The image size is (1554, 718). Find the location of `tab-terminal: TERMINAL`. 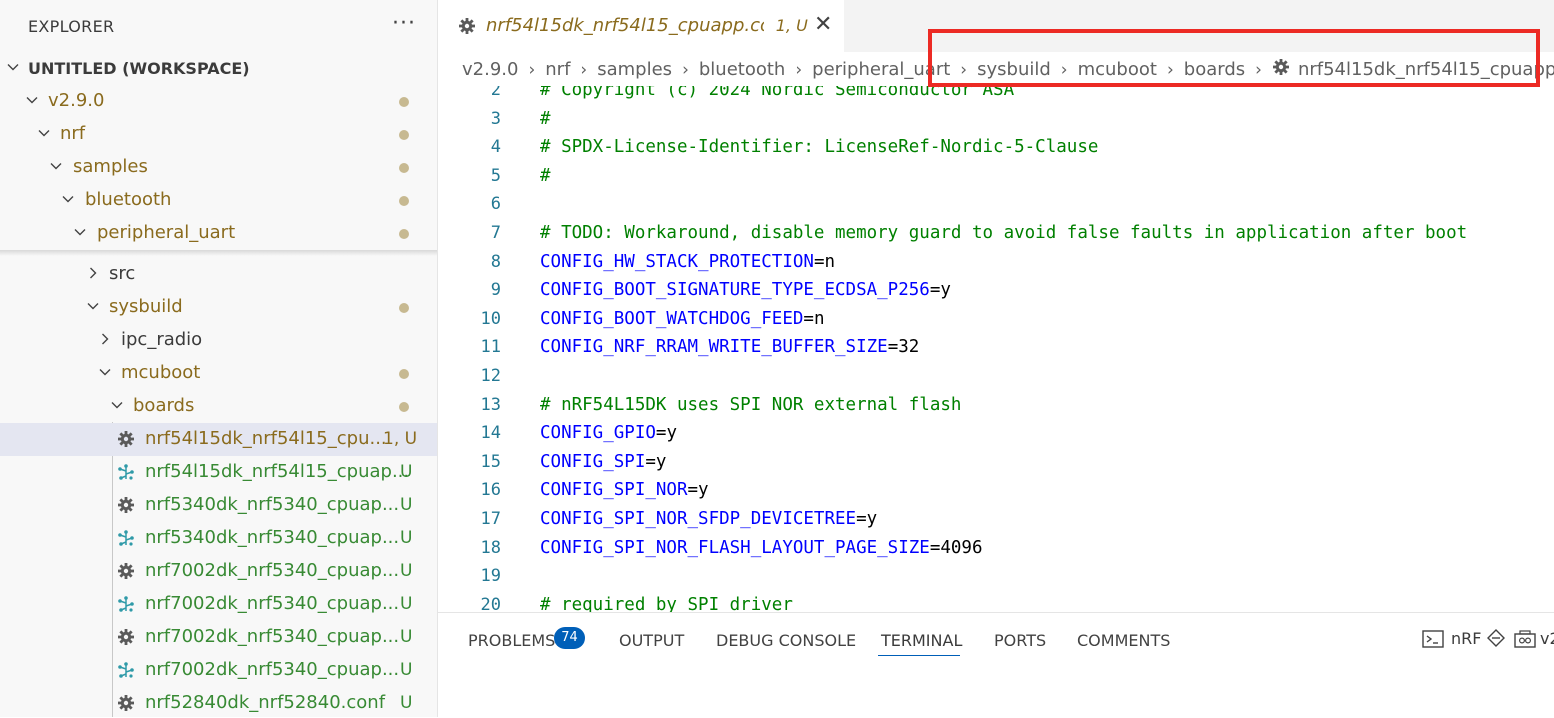

tab-terminal: TERMINAL is located at coordinates (921, 640).